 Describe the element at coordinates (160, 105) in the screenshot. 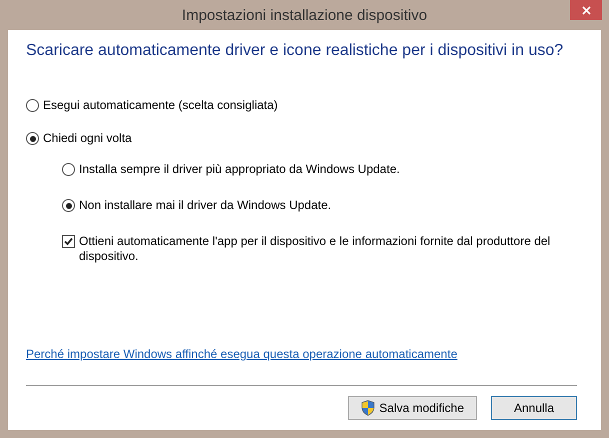

I see `option-label: Esegui automaticamente (scelta consigliata)` at that location.